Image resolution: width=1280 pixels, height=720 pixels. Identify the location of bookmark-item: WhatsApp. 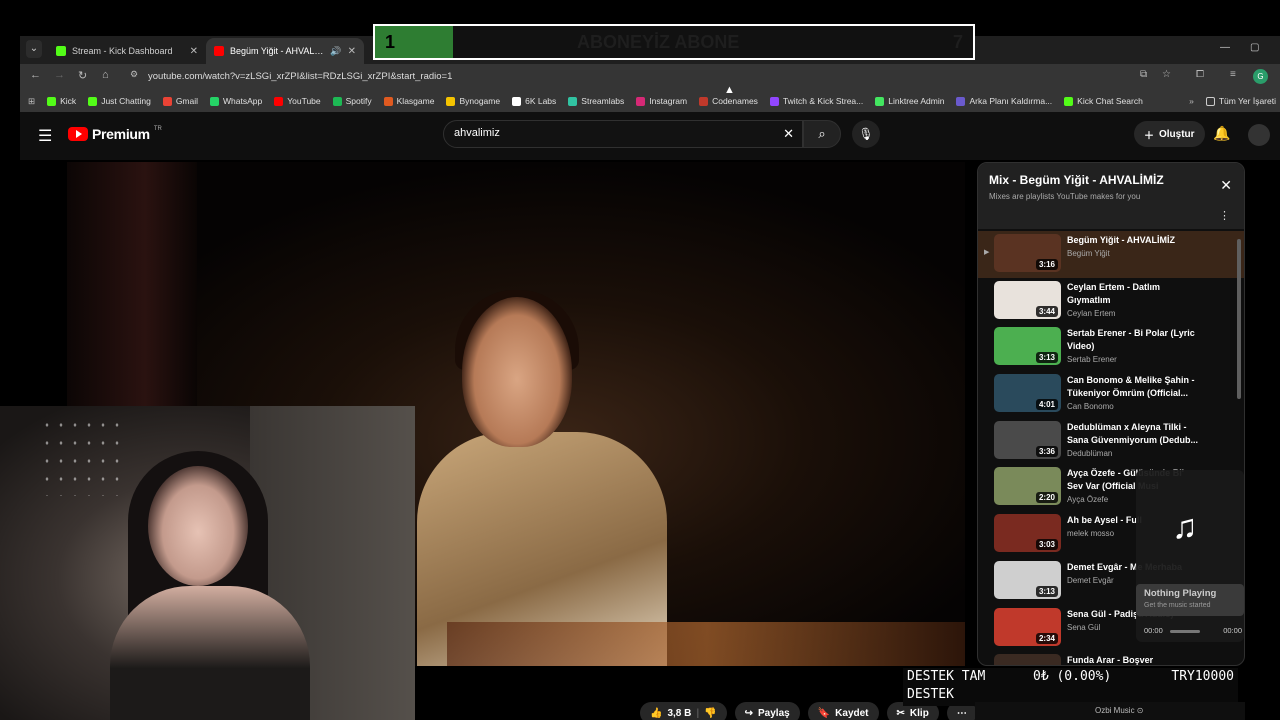
(236, 101).